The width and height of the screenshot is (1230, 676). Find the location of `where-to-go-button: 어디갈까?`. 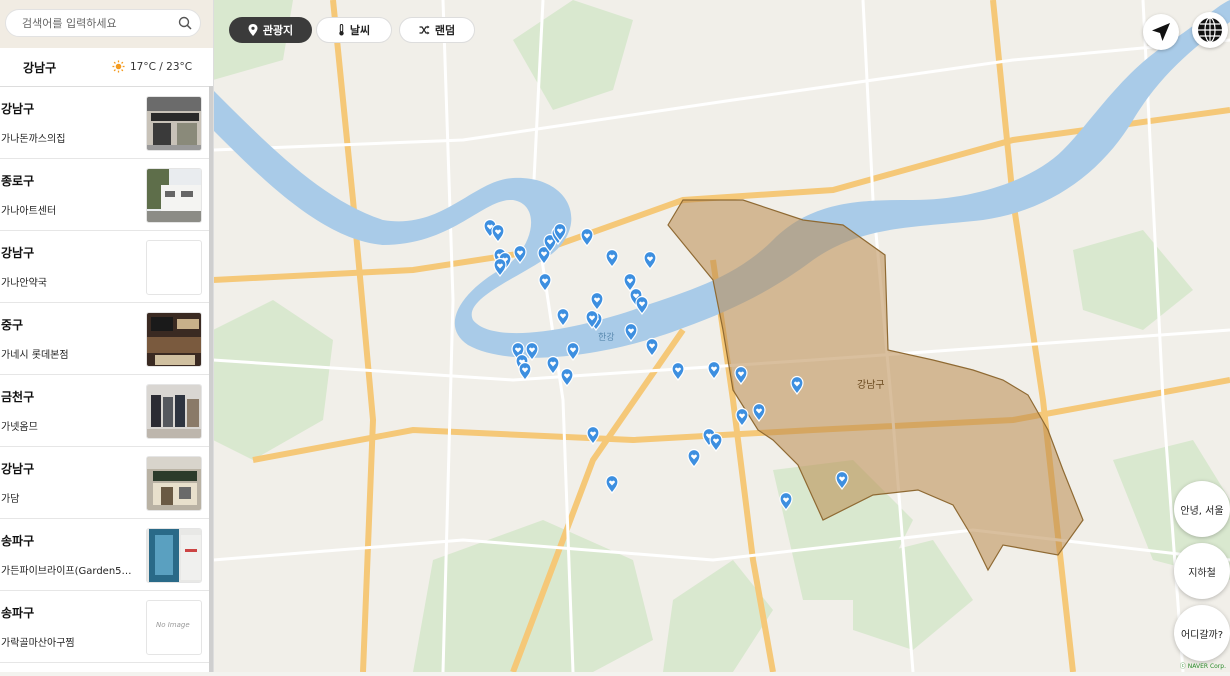

where-to-go-button: 어디갈까? is located at coordinates (1202, 633).